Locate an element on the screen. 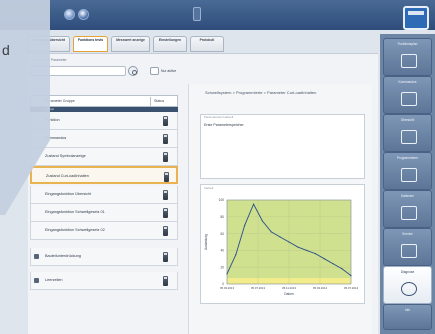 The height and width of the screenshot is (334, 435). toolbar-button-kalender: Kalender is located at coordinates (407, 209).